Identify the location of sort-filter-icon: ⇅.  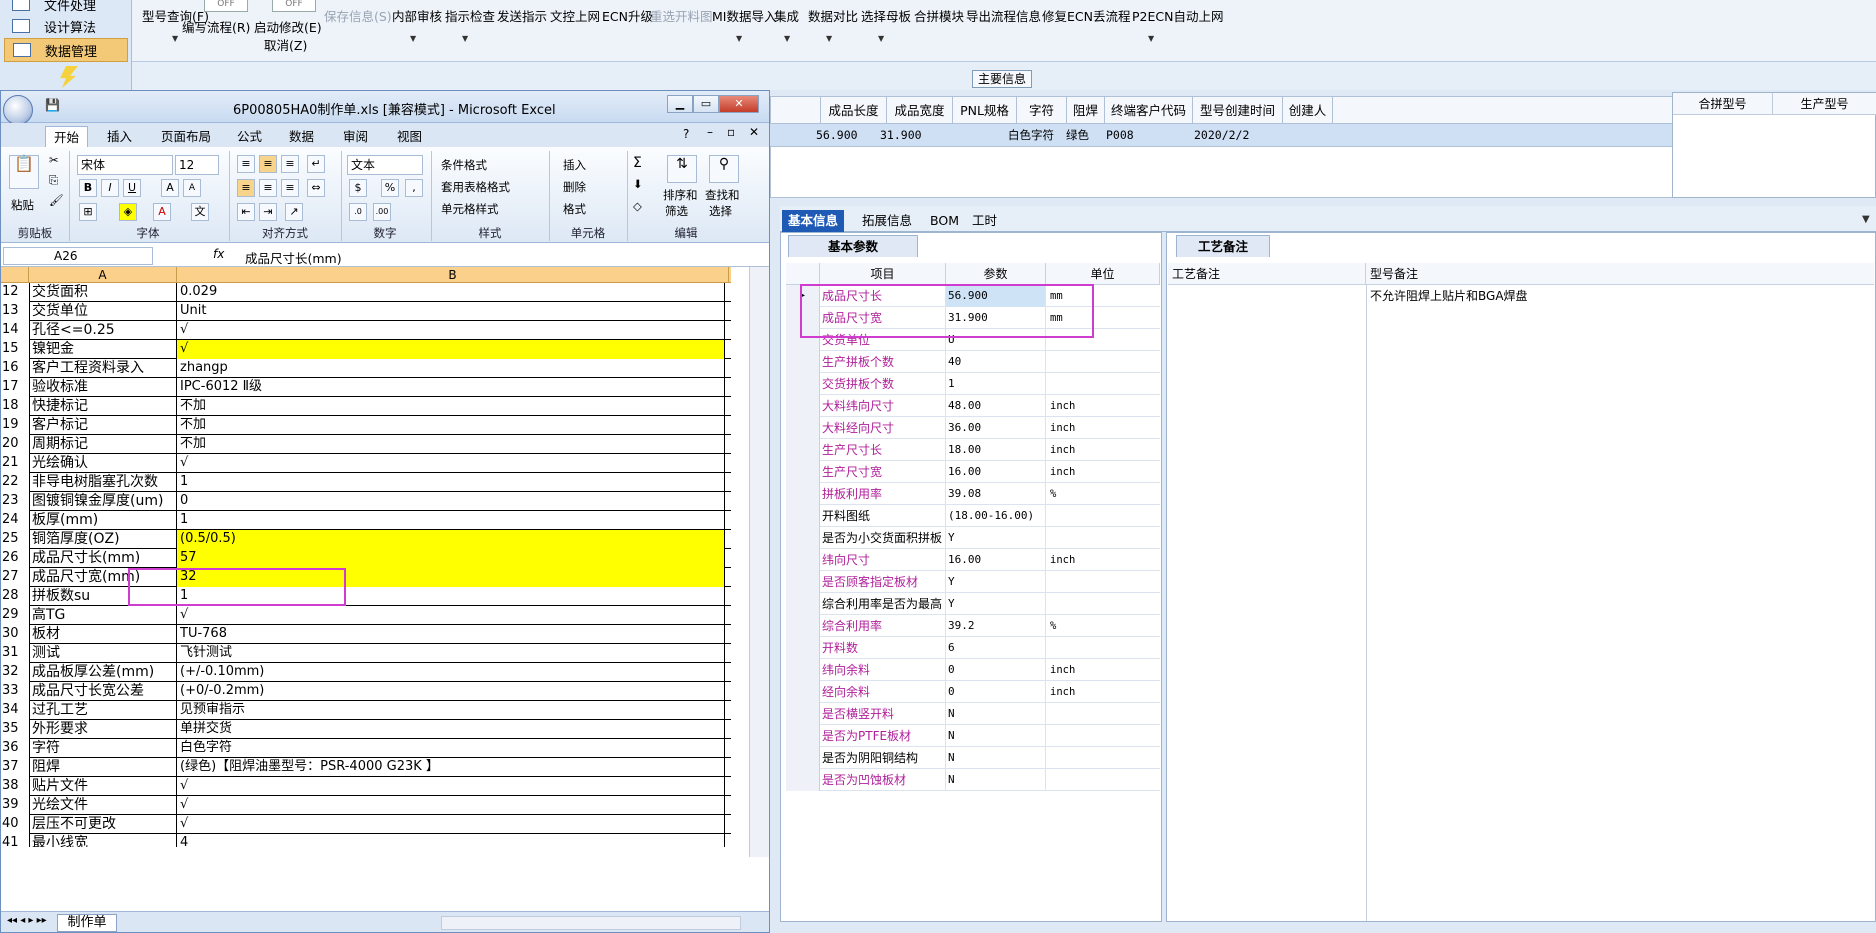
(682, 169).